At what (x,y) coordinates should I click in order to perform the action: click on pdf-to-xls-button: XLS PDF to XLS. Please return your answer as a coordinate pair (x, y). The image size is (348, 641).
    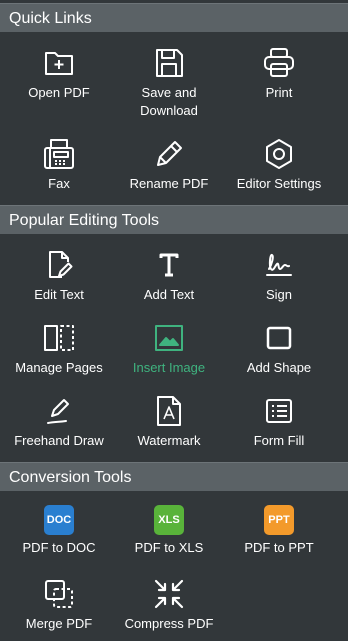
    Looking at the image, I should click on (169, 531).